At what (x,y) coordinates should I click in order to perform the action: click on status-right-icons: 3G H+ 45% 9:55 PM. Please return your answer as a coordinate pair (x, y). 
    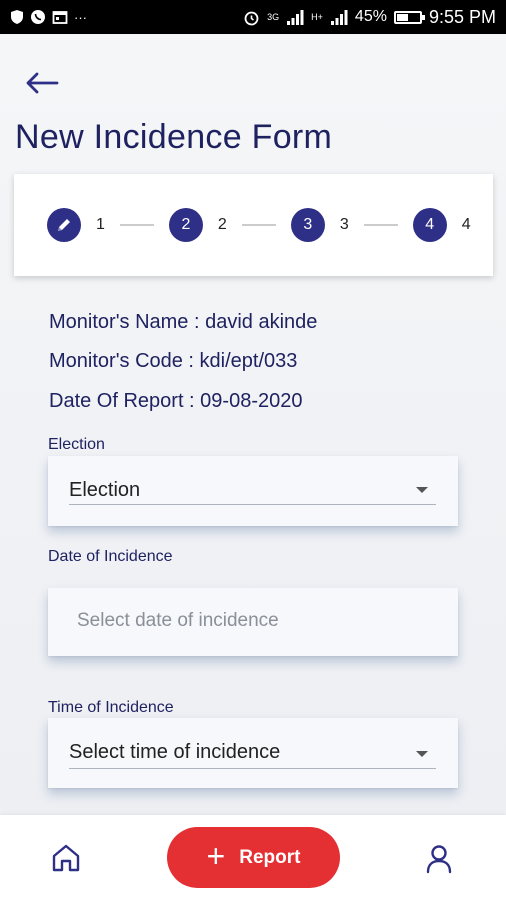
    Looking at the image, I should click on (369, 17).